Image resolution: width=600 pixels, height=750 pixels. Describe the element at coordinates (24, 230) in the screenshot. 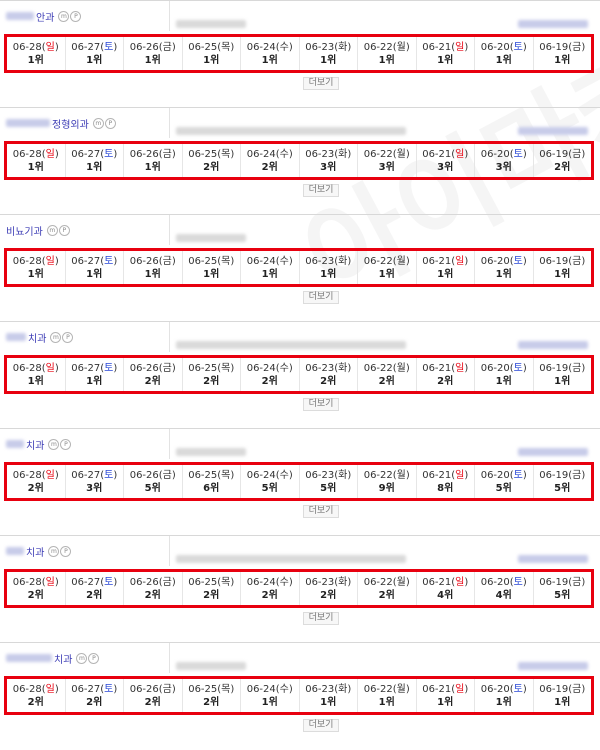

I see `department-label: 비뇨기과` at that location.